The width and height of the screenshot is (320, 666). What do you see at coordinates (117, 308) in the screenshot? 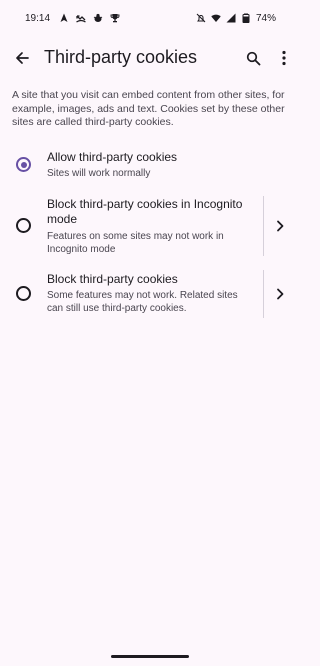
I see `option-subtitle-line2: can still use third-party cookies.` at bounding box center [117, 308].